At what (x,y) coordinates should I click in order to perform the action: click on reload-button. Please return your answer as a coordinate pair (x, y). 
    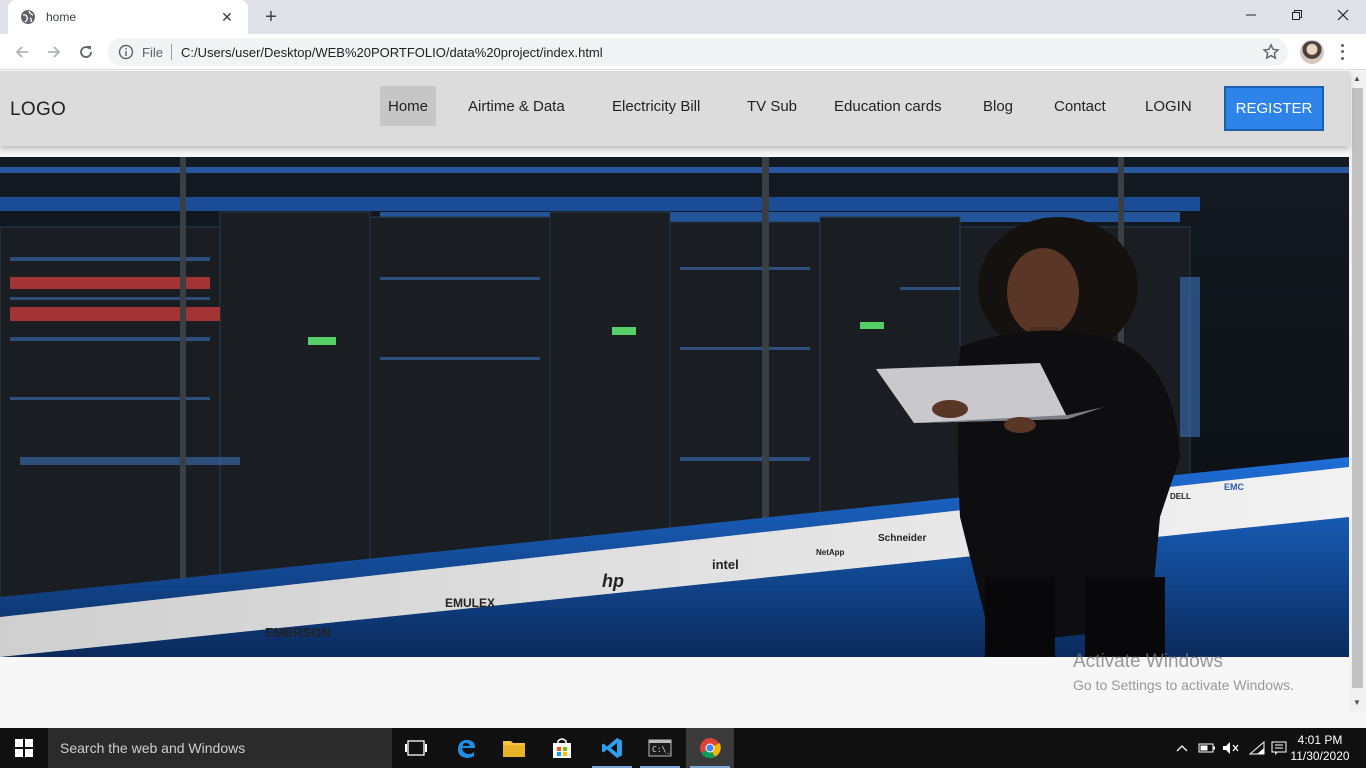
    Looking at the image, I should click on (86, 52).